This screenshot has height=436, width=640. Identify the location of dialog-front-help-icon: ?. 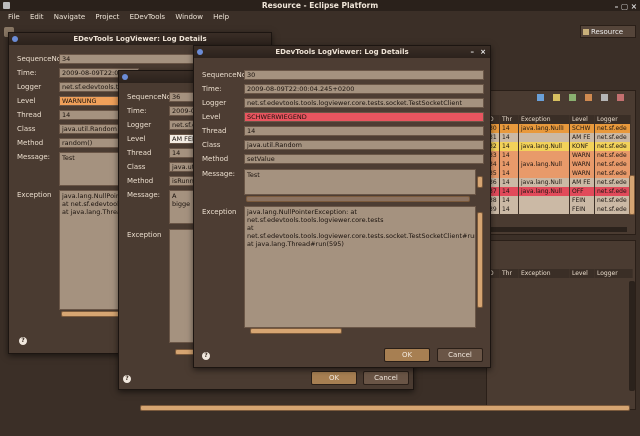
(206, 356).